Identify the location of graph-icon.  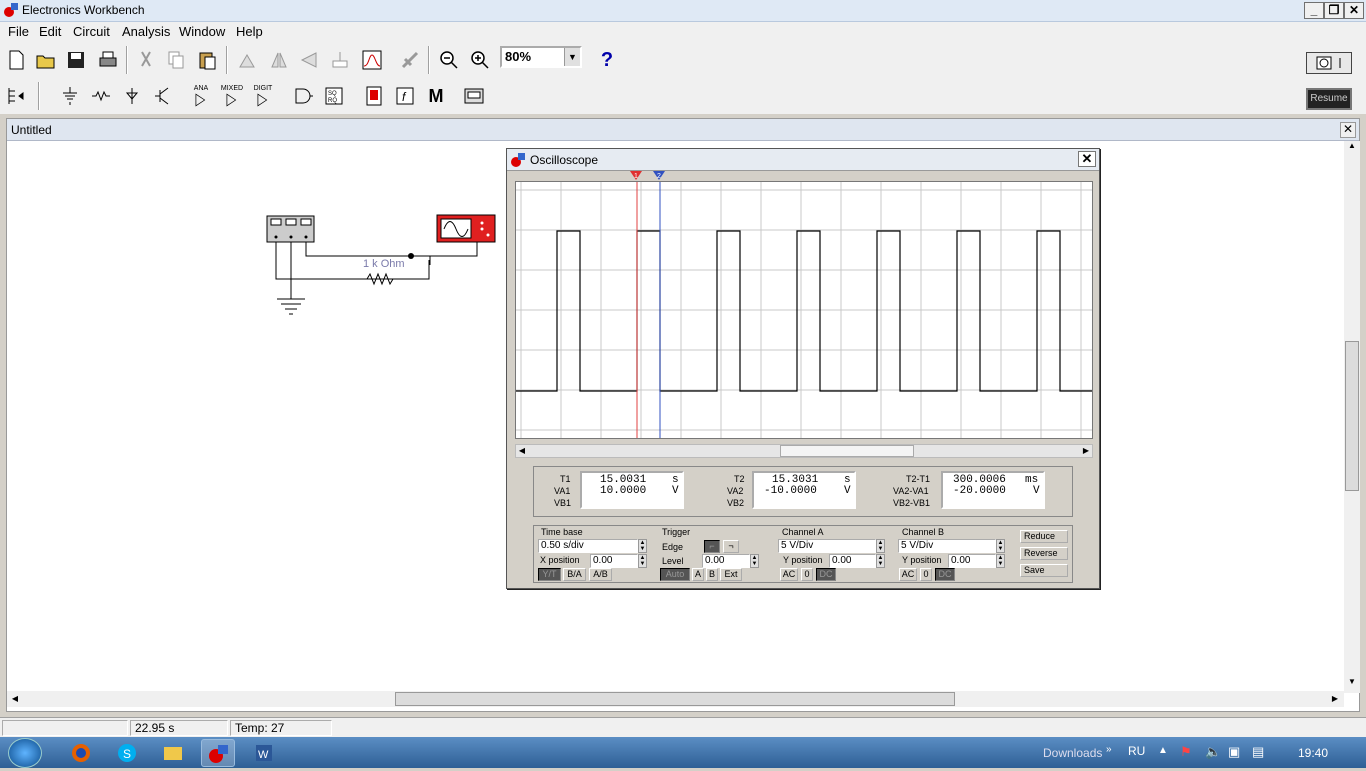
(372, 60).